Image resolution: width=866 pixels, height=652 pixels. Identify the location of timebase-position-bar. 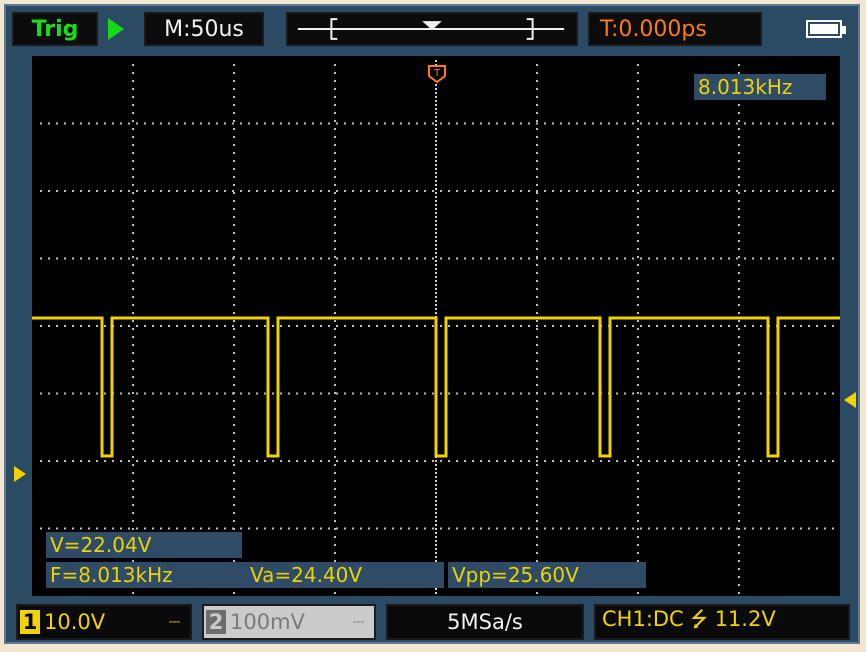
(432, 29).